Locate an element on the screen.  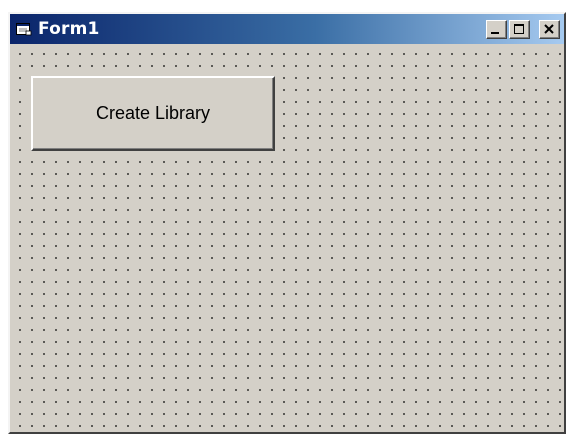
form-icon is located at coordinates (24, 29).